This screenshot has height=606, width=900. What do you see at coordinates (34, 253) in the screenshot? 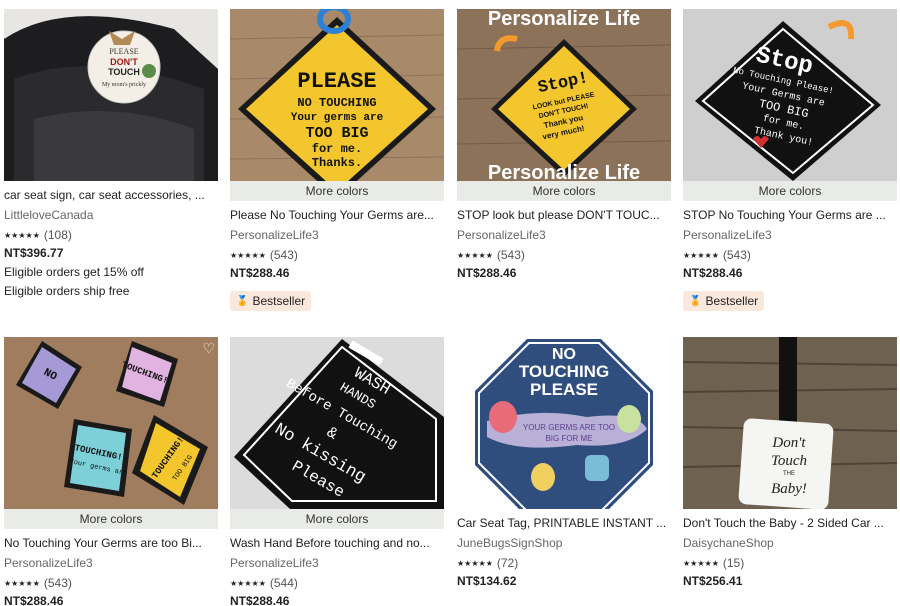
I see `price: NT$396.77` at bounding box center [34, 253].